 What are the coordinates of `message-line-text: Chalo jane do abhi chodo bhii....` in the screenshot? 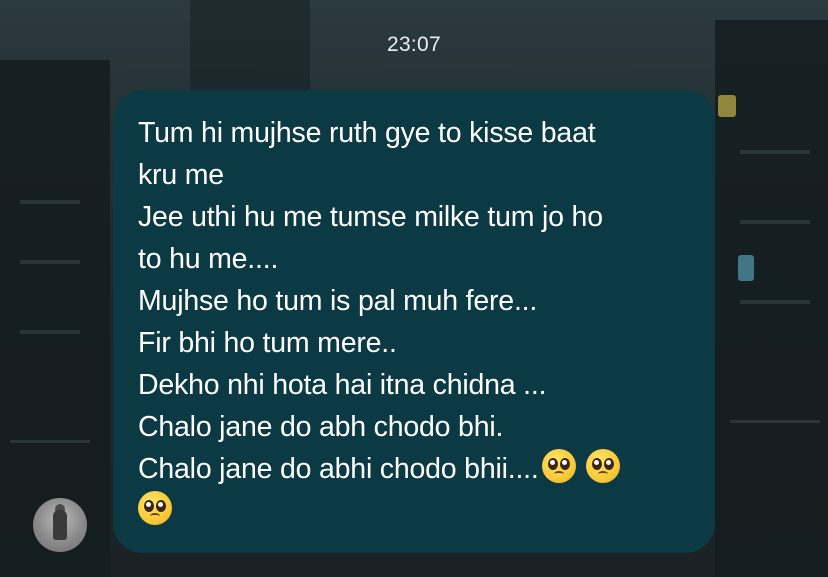 It's located at (338, 469).